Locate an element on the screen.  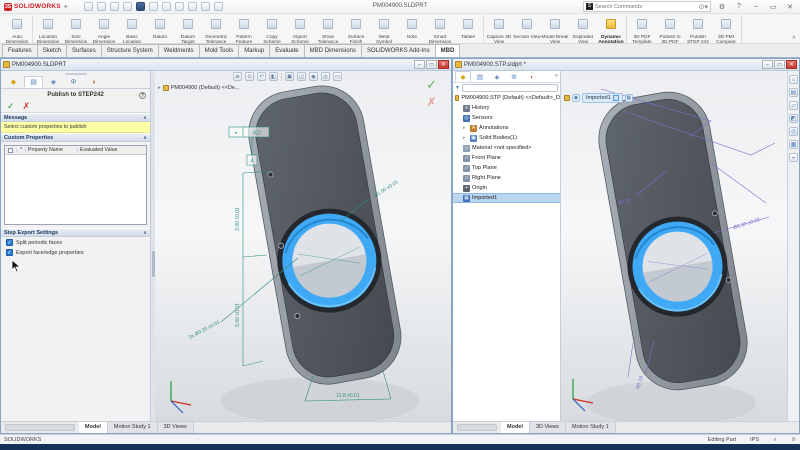
menu-flyout-arrow: ▸ is located at coordinates (66, 6).